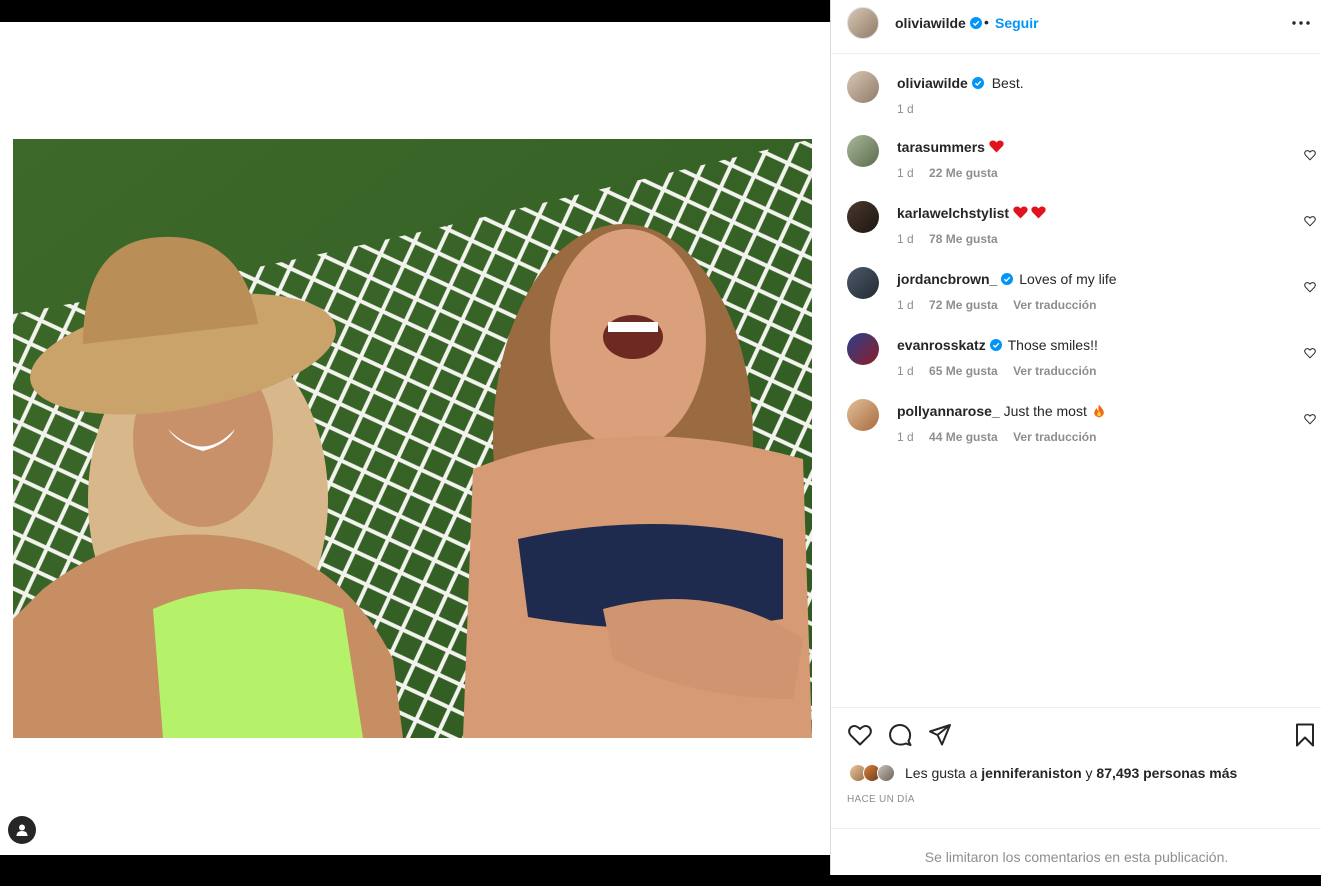 Image resolution: width=1321 pixels, height=886 pixels. Describe the element at coordinates (905, 109) in the screenshot. I see `caption-time: 1 d` at that location.